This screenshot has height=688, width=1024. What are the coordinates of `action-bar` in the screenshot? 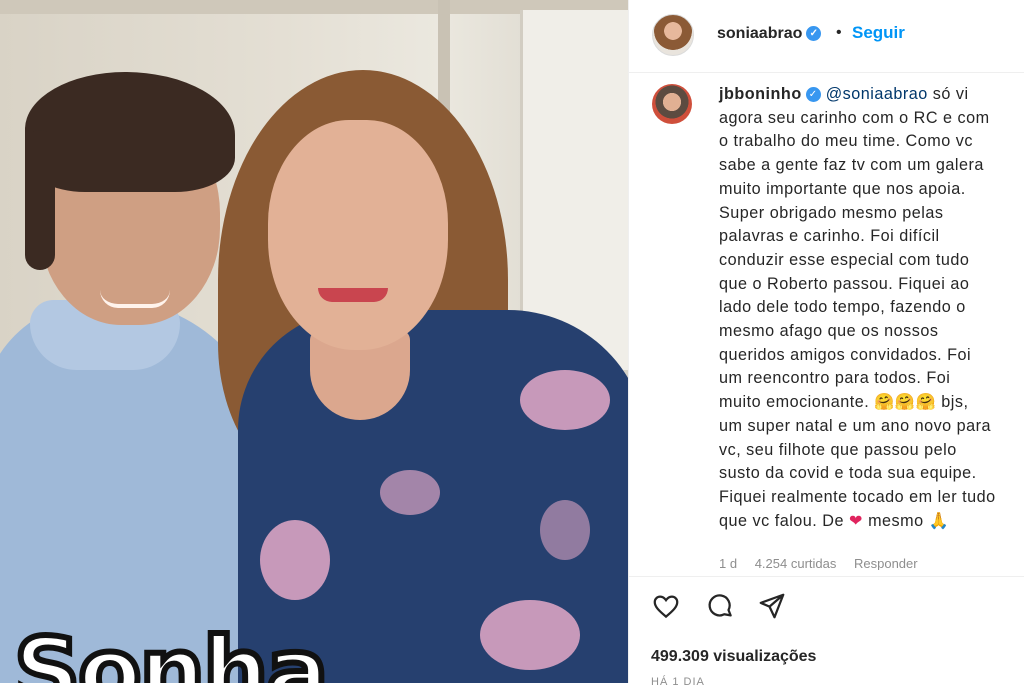 It's located at (826, 606).